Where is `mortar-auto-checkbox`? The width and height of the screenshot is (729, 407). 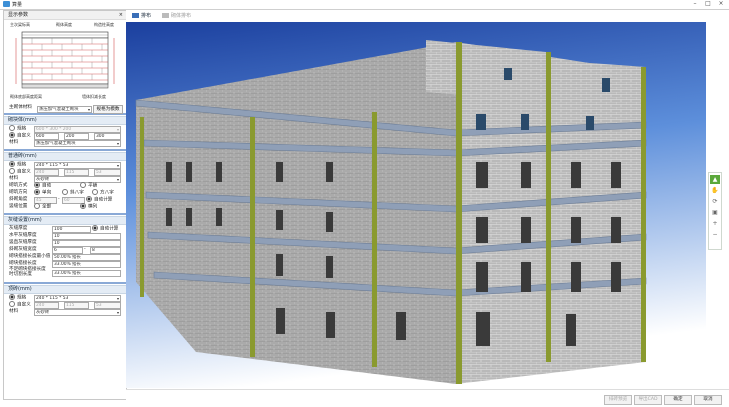
mortar-auto-checkbox is located at coordinates (95, 228).